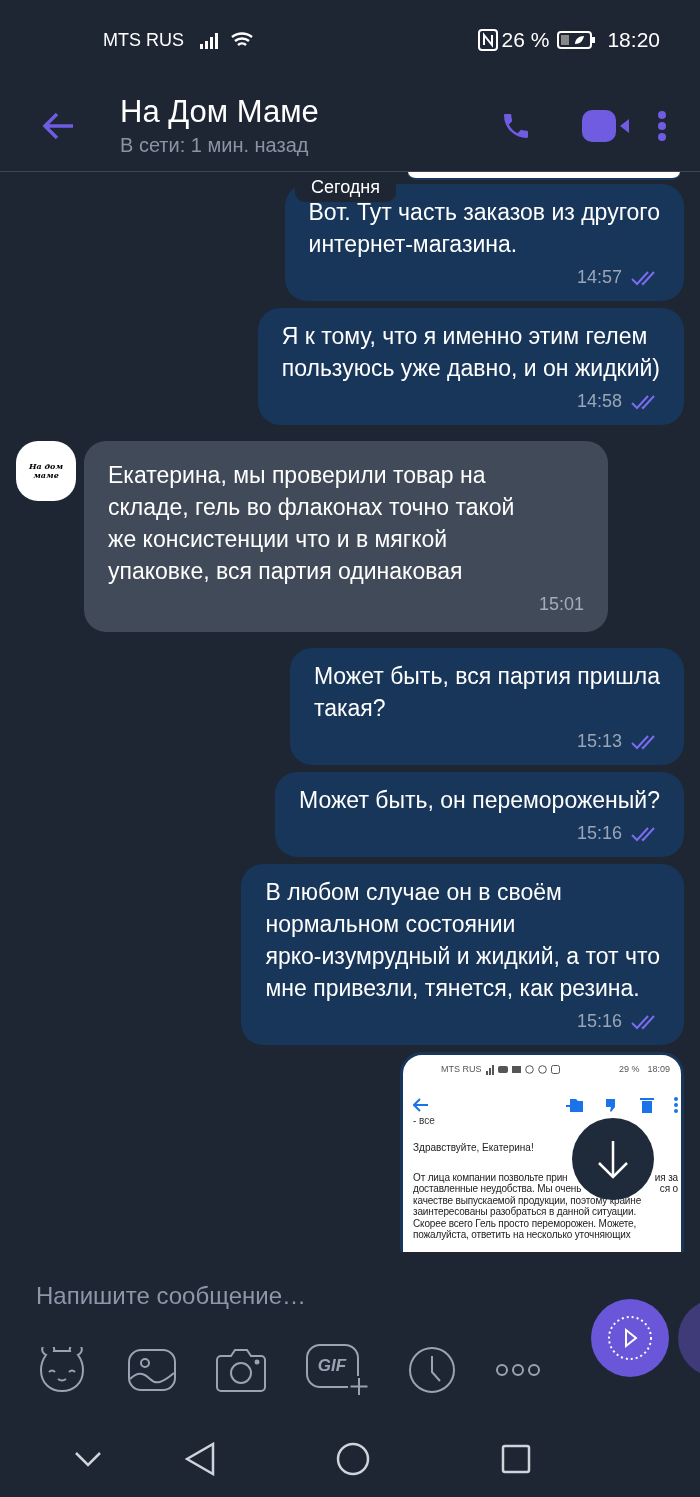 Image resolution: width=700 pixels, height=1497 pixels. Describe the element at coordinates (88, 1458) in the screenshot. I see `chevron-down-icon` at that location.